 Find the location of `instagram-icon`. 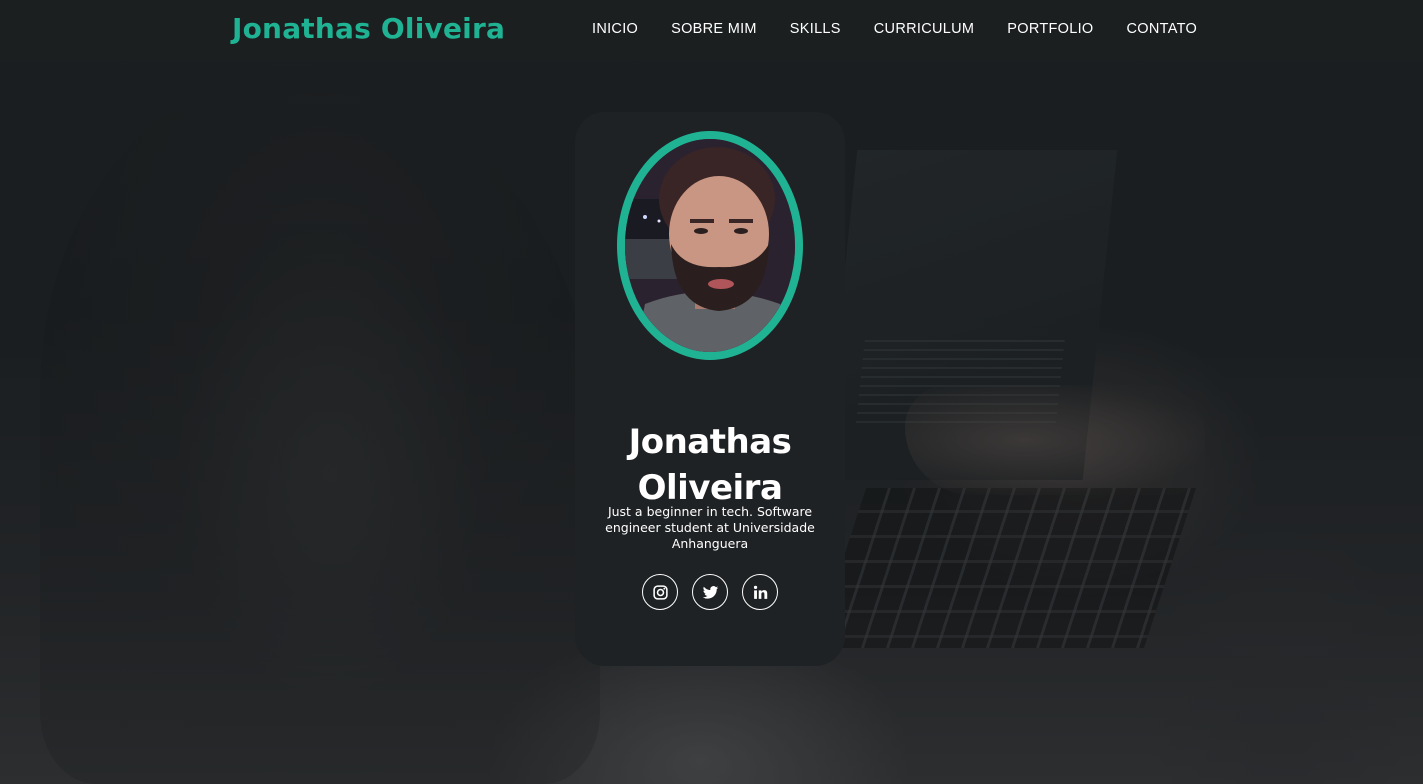

instagram-icon is located at coordinates (660, 592).